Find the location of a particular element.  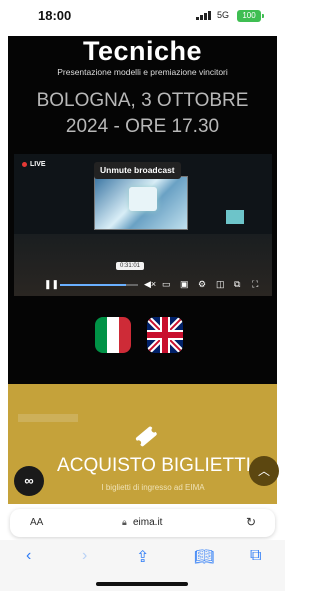

event-date: BOLOGNA, 3 OTTOBRE 2024 - ORE 17.30 is located at coordinates (142, 114).